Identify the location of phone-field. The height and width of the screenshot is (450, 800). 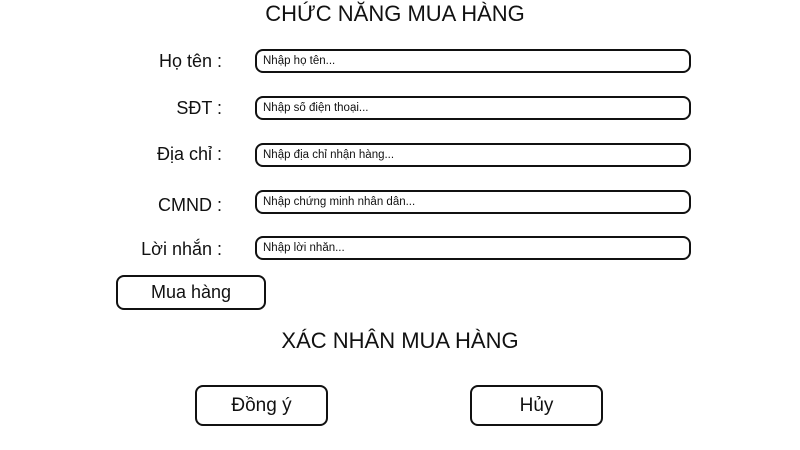
(473, 108).